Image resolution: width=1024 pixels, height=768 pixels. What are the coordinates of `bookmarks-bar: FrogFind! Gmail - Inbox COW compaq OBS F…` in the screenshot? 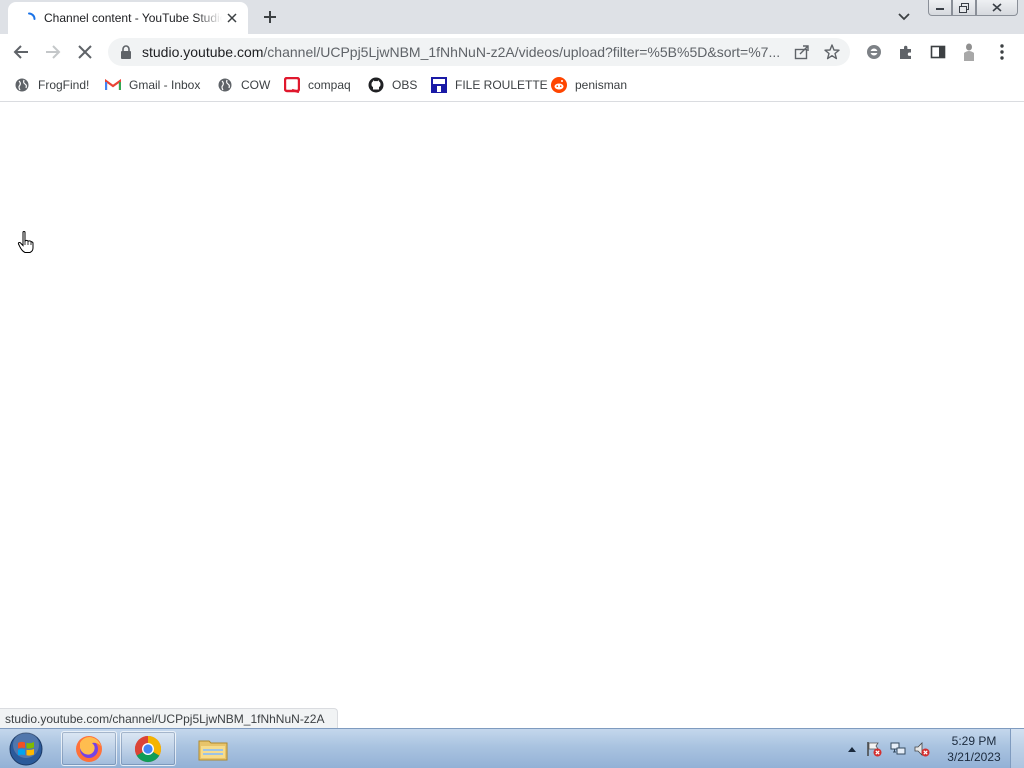 It's located at (512, 86).